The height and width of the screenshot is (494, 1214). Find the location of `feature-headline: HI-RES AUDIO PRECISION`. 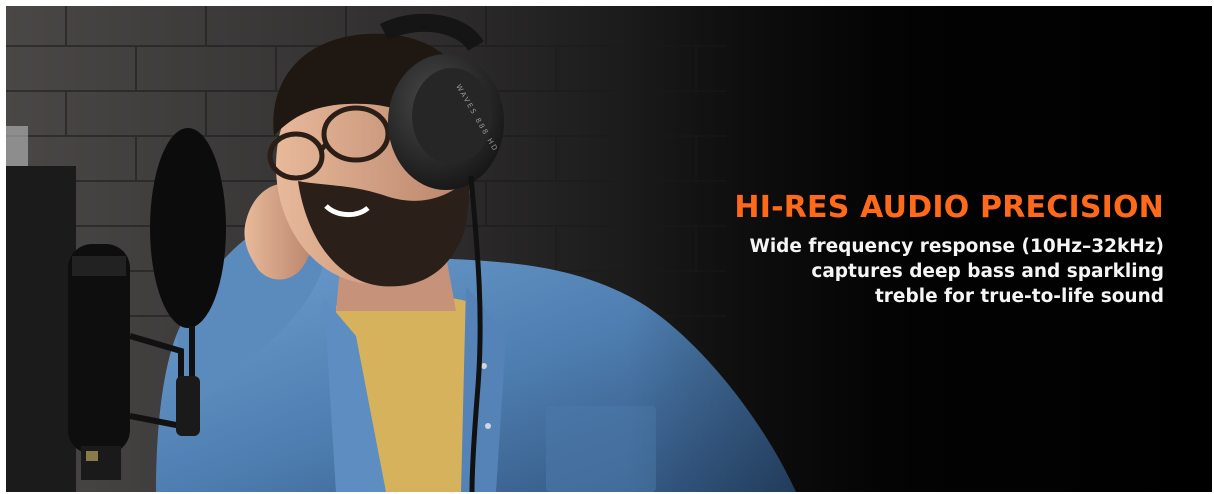

feature-headline: HI-RES AUDIO PRECISION is located at coordinates (949, 207).